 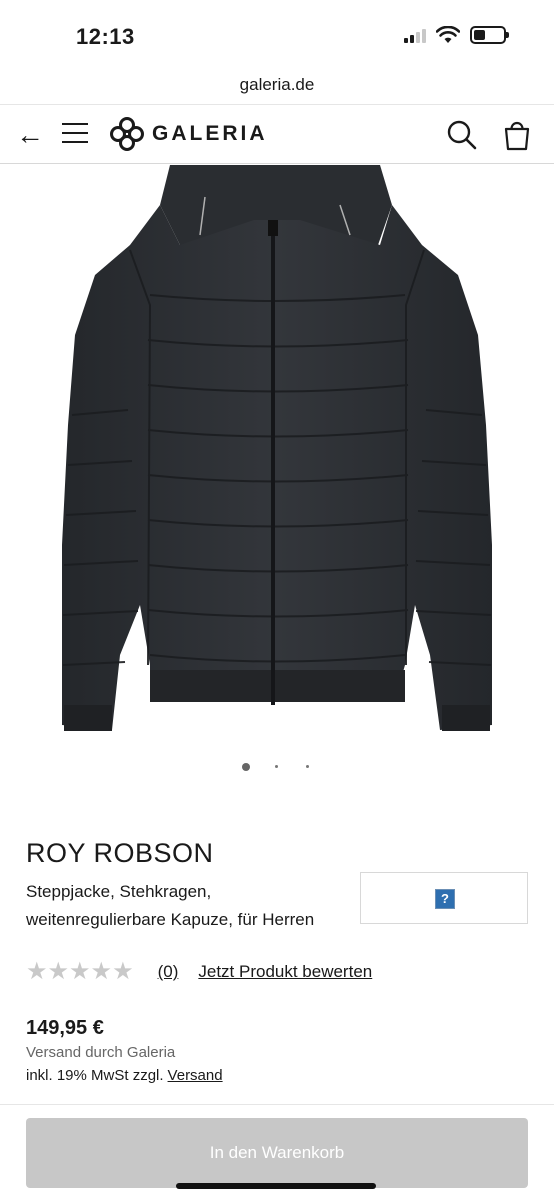 I want to click on status-bar: 12:13, so click(x=277, y=35).